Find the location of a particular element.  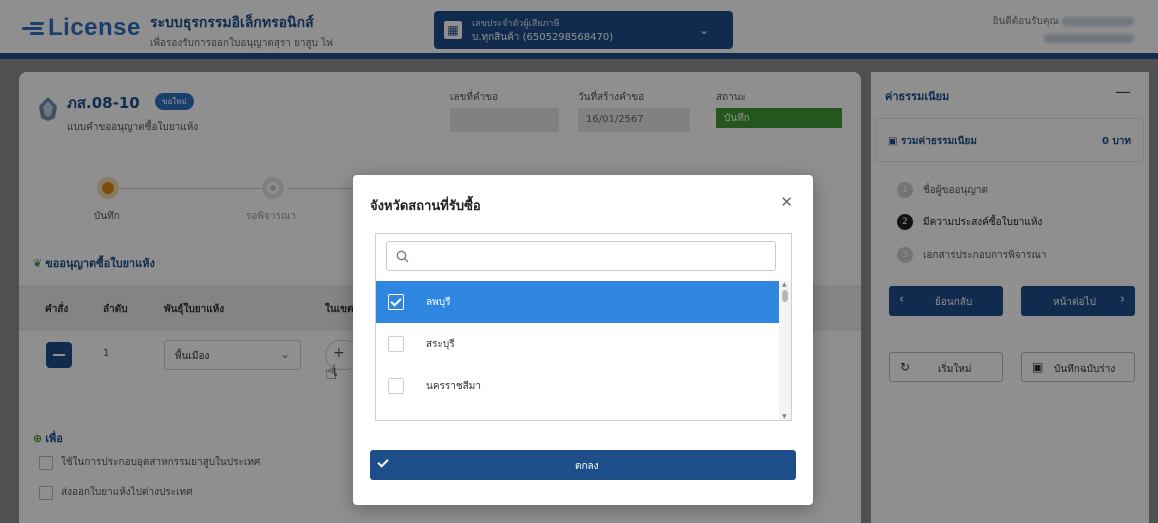

province-option: สระบุรี is located at coordinates (577, 344).